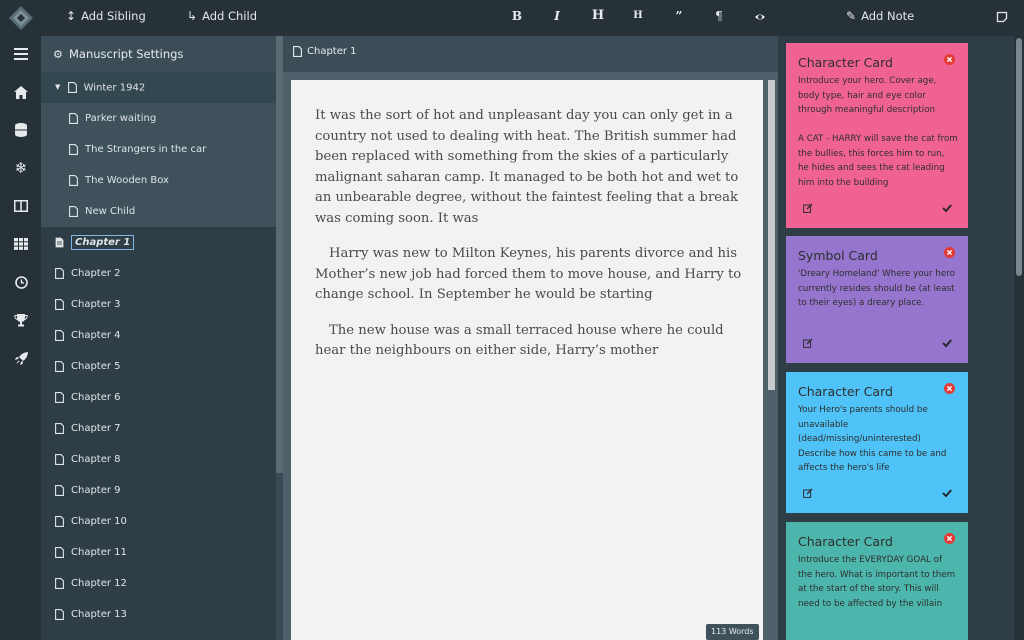 The image size is (1024, 640). Describe the element at coordinates (21, 168) in the screenshot. I see `snowflake-icon: ❄` at that location.